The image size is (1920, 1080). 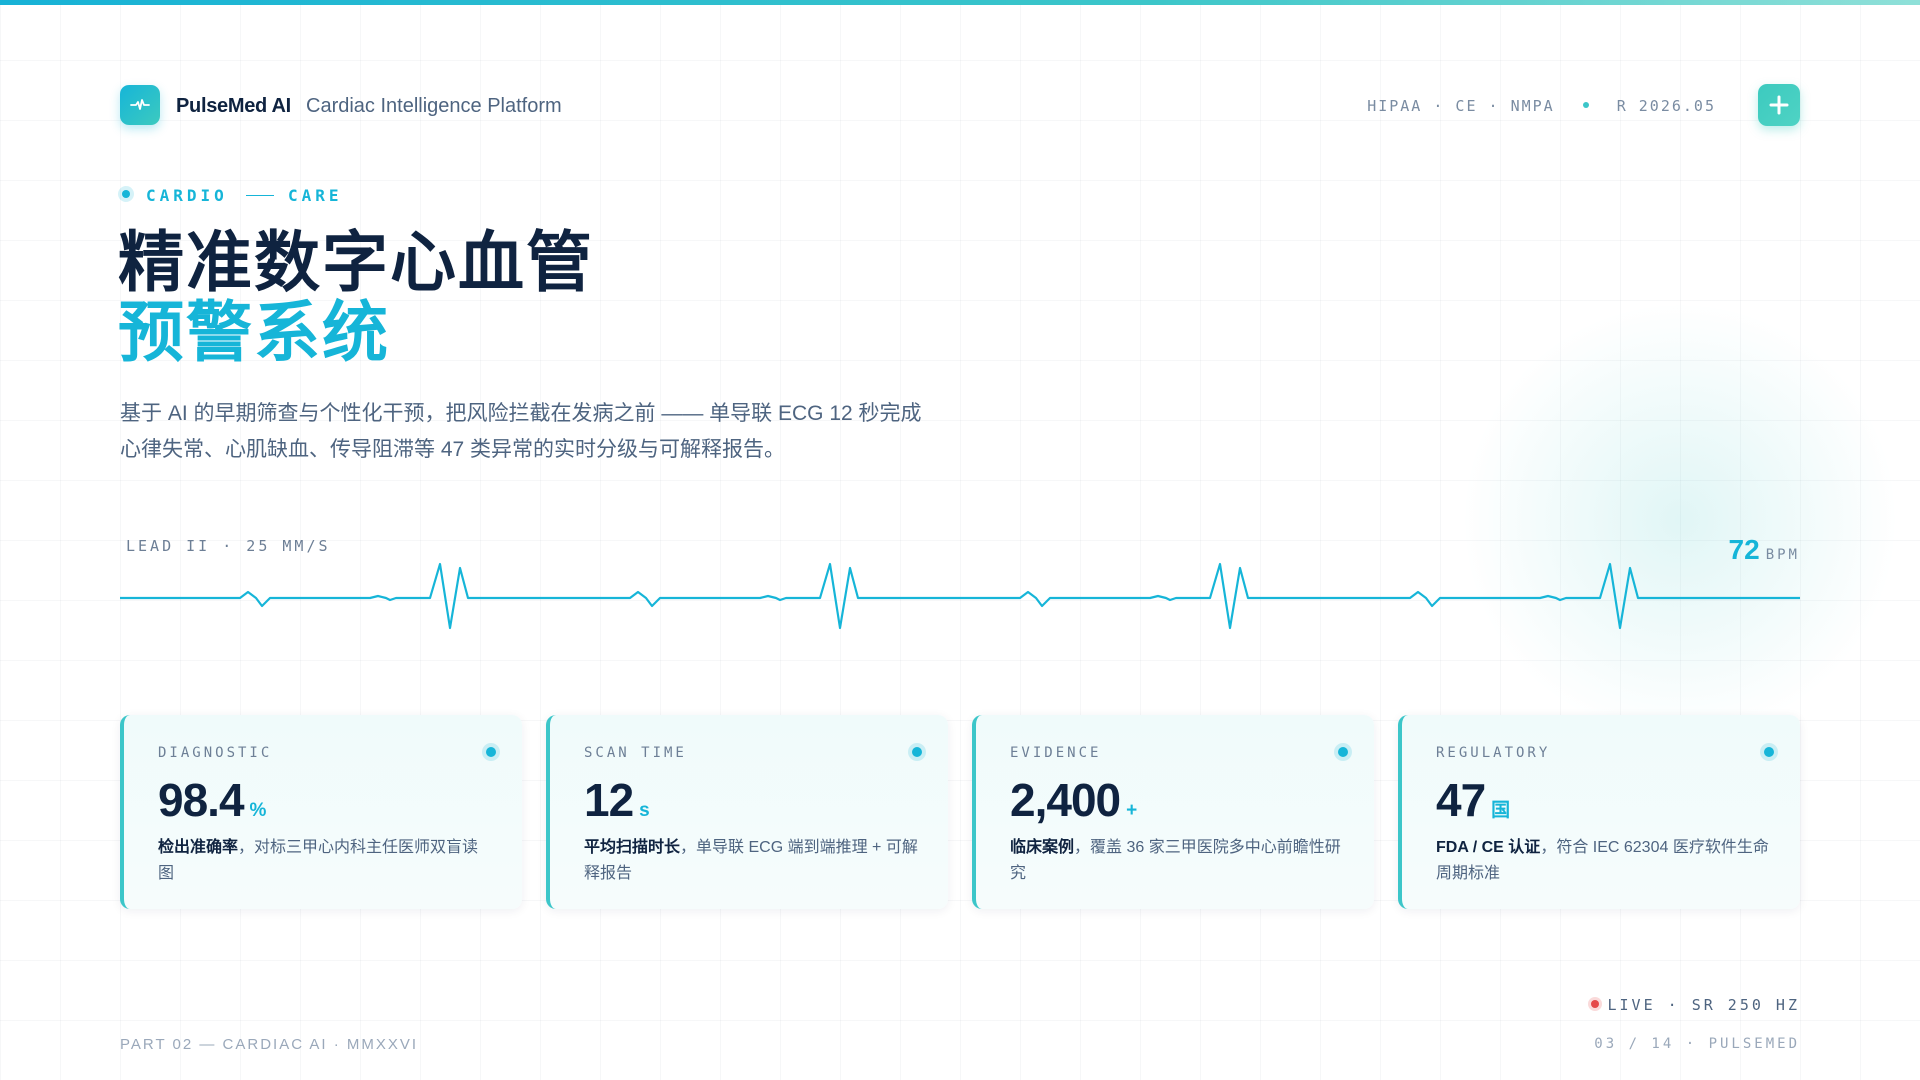 What do you see at coordinates (321, 812) in the screenshot?
I see `stat-card-diagnostic: DIAGNOSTIC 98.4% 检出准确率，对标三甲心内科主任医师双盲读图` at bounding box center [321, 812].